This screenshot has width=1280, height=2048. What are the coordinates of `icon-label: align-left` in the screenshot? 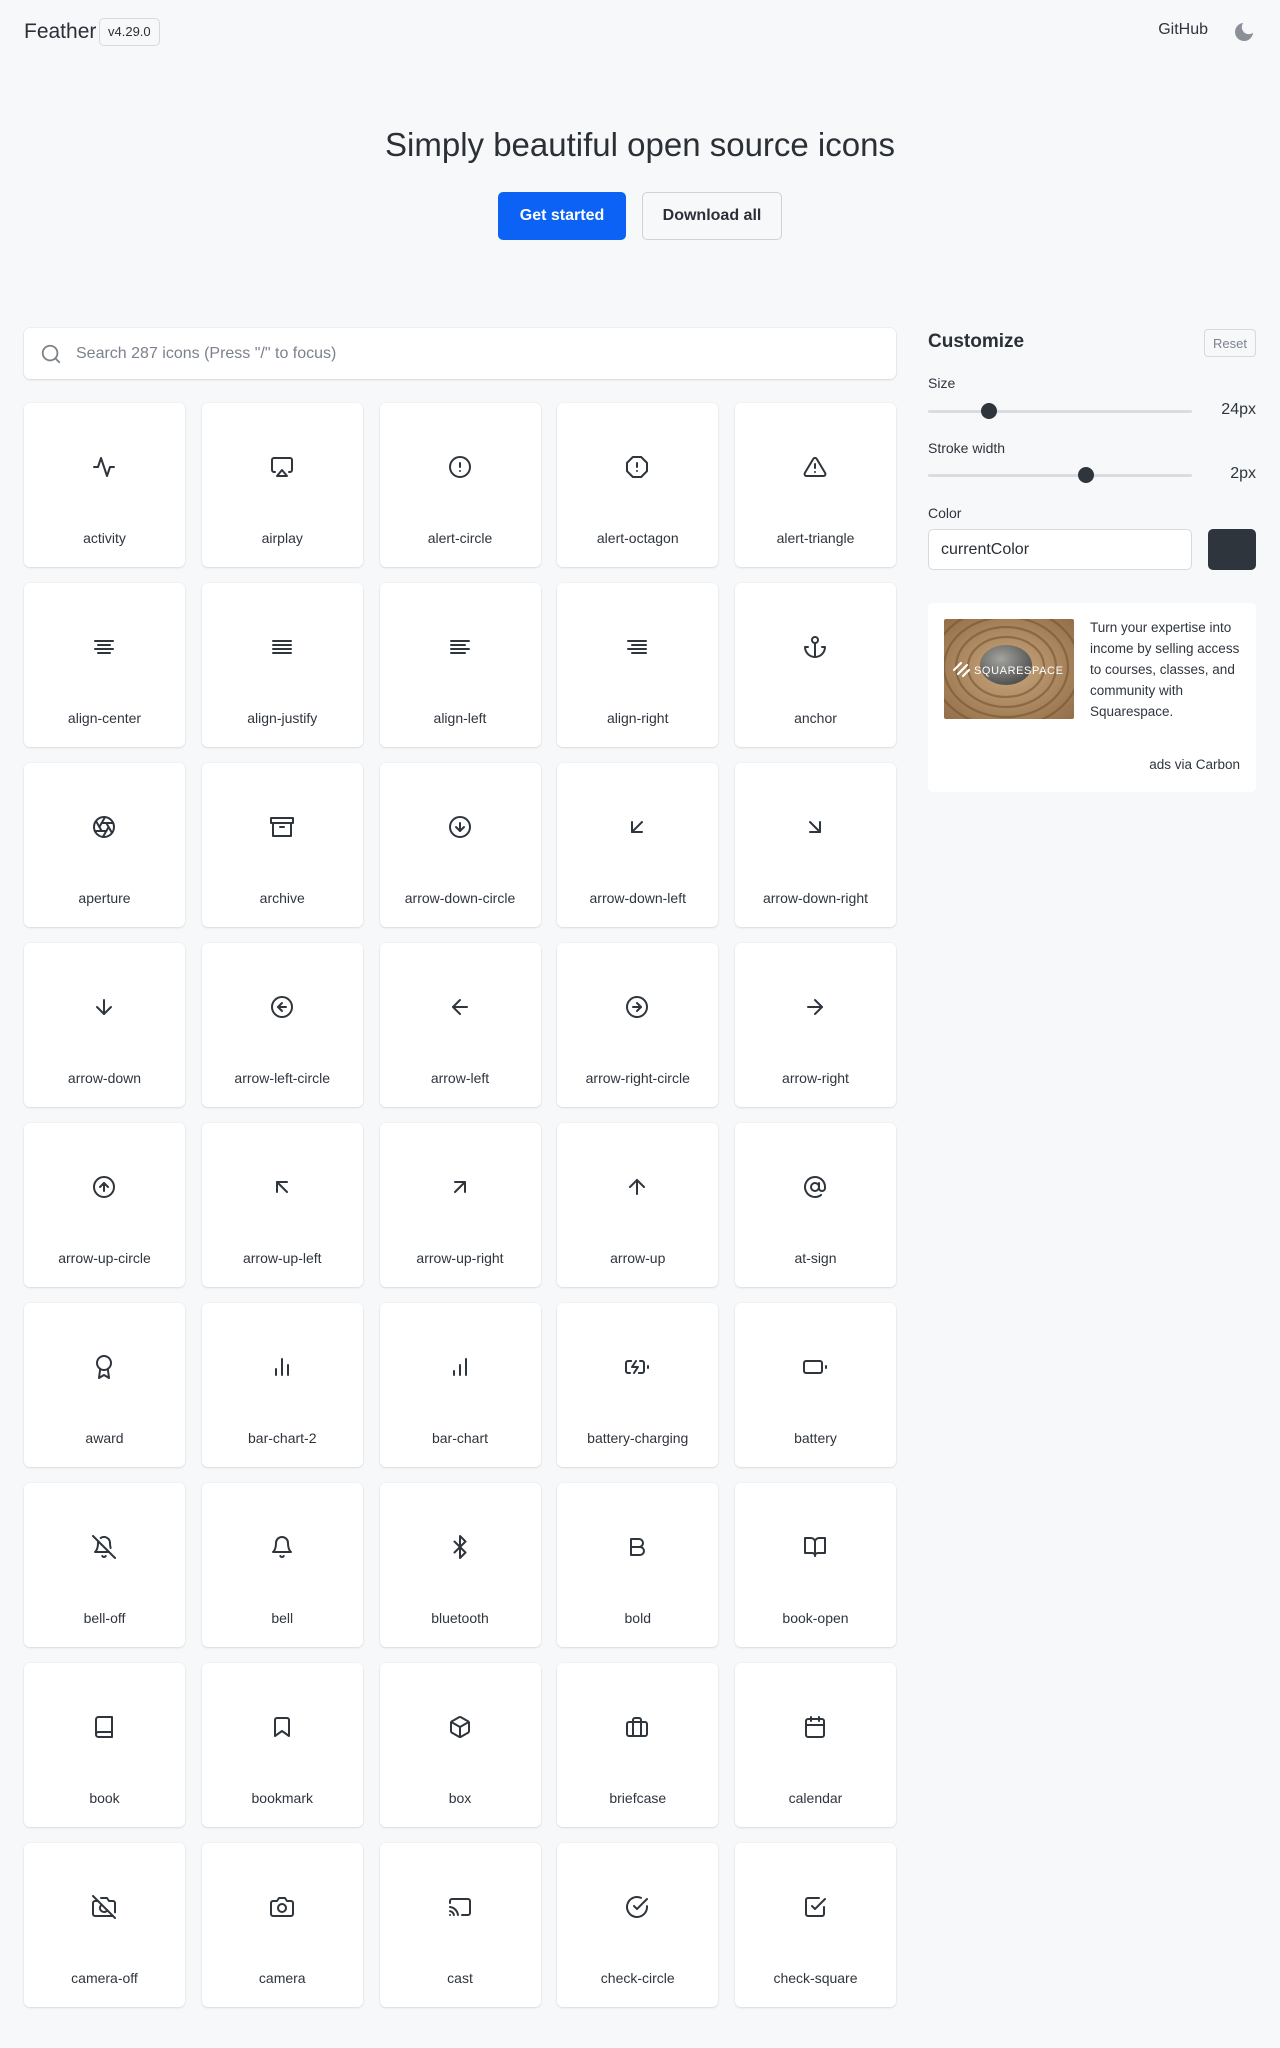 It's located at (460, 718).